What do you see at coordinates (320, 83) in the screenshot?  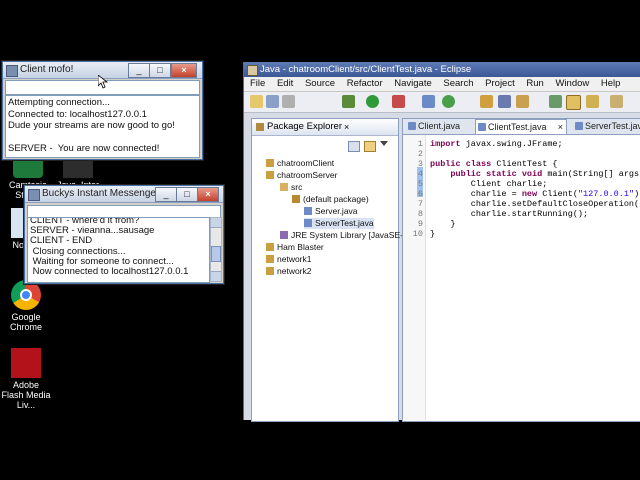 I see `menu-source: Source` at bounding box center [320, 83].